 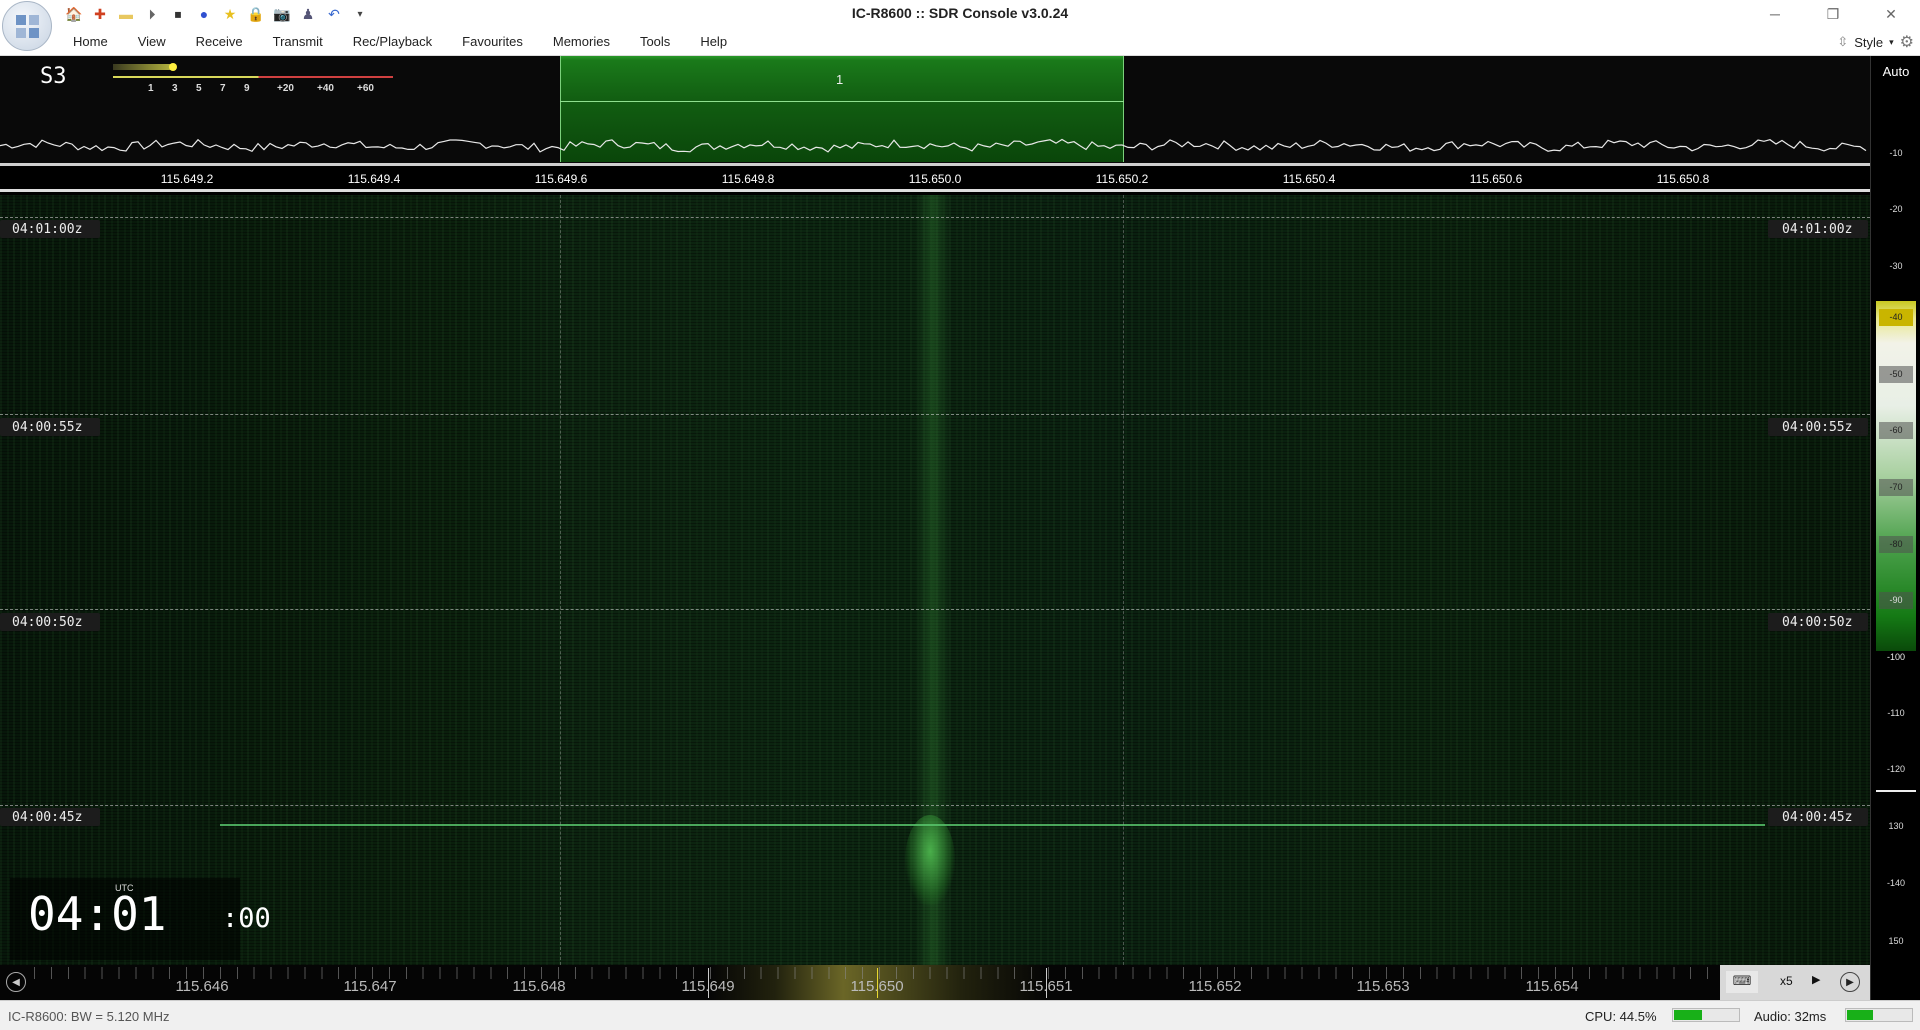 What do you see at coordinates (1122, 179) in the screenshot?
I see `freq-label: 115.650.2` at bounding box center [1122, 179].